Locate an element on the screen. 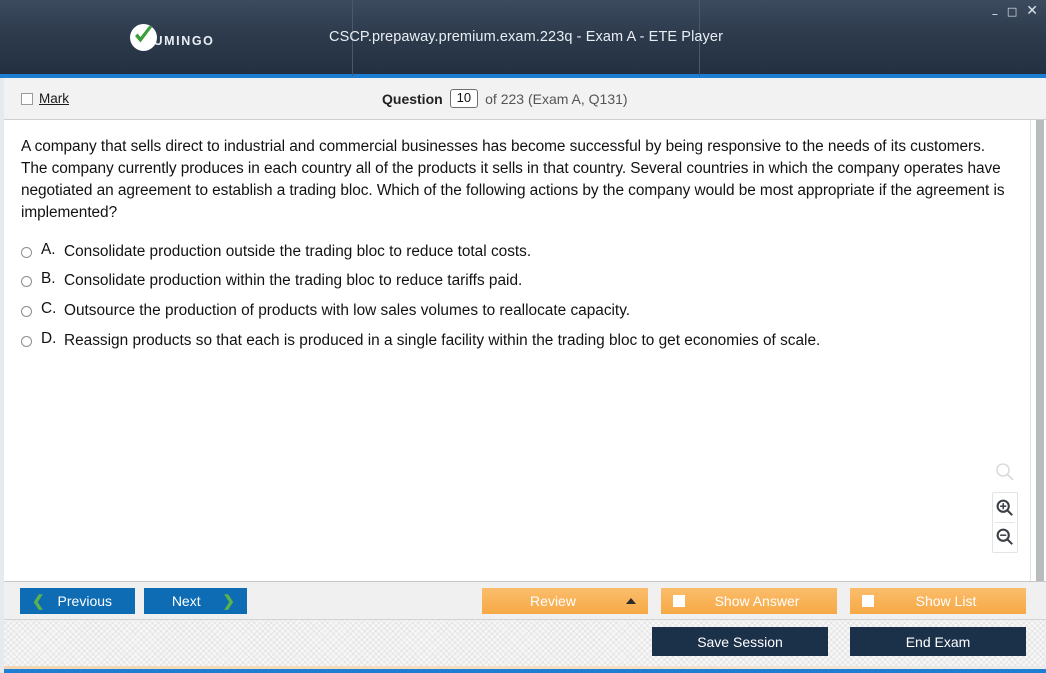 The height and width of the screenshot is (673, 1046). question-header-bar: Mark Question 10 of 223 (Exam A, Q131) is located at coordinates (523, 99).